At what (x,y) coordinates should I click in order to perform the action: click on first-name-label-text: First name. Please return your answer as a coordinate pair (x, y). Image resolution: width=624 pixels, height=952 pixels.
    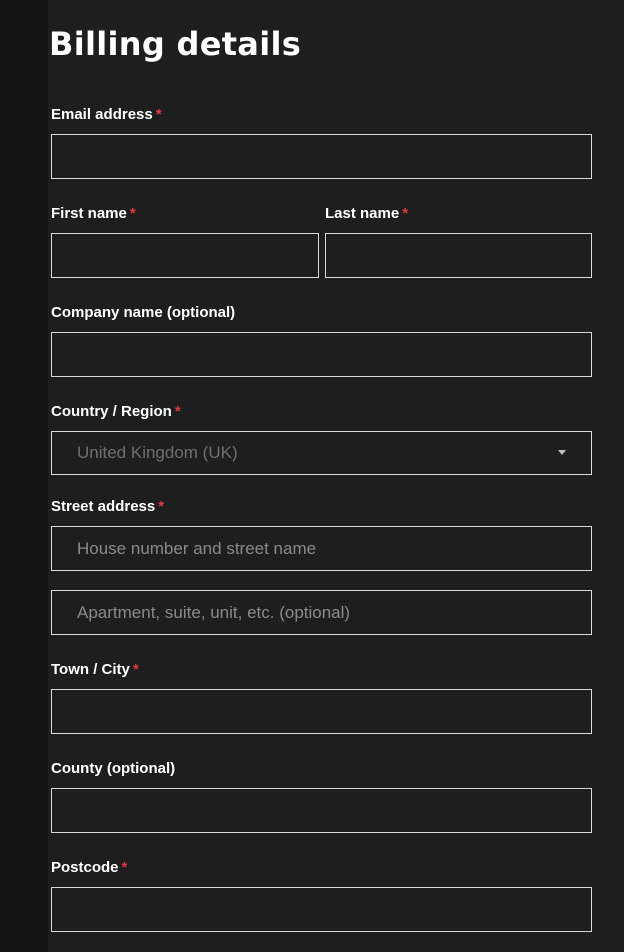
    Looking at the image, I should click on (89, 213).